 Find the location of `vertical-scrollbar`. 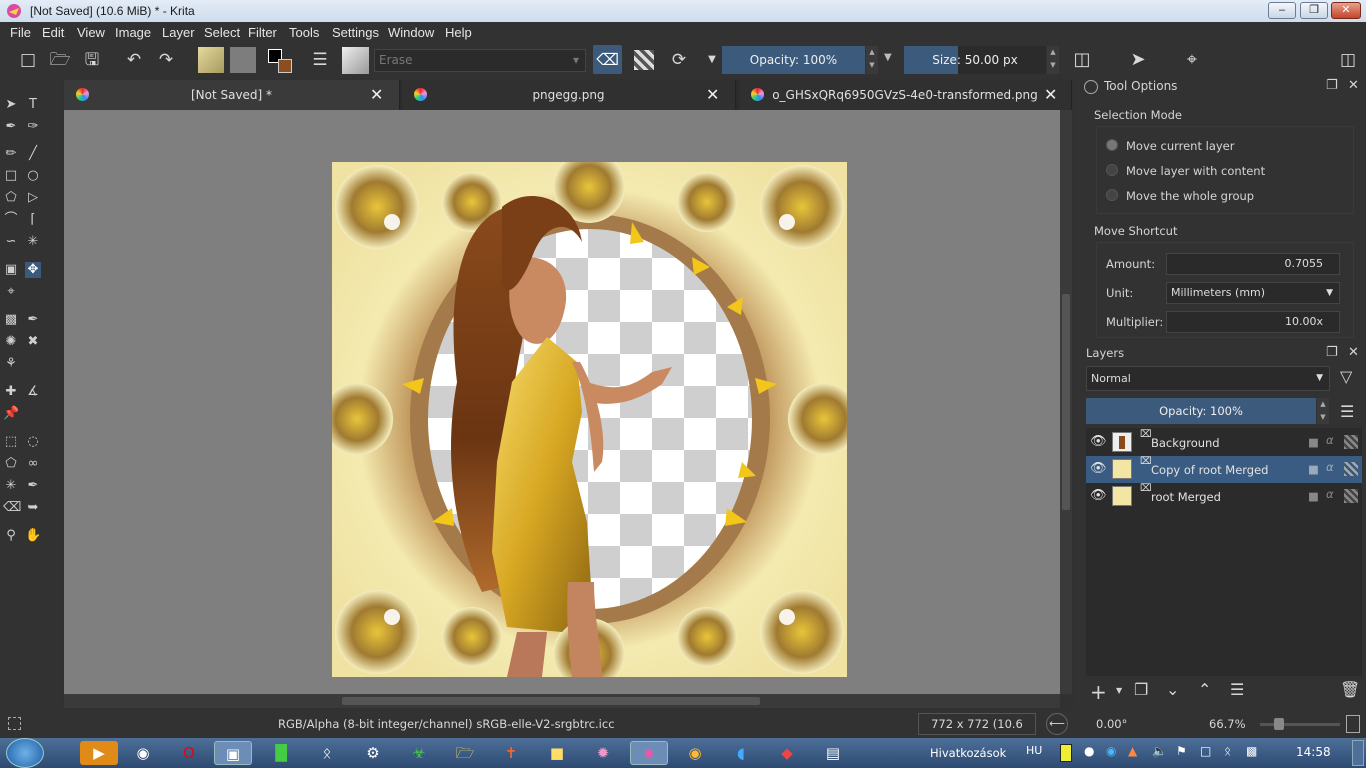

vertical-scrollbar is located at coordinates (1066, 402).